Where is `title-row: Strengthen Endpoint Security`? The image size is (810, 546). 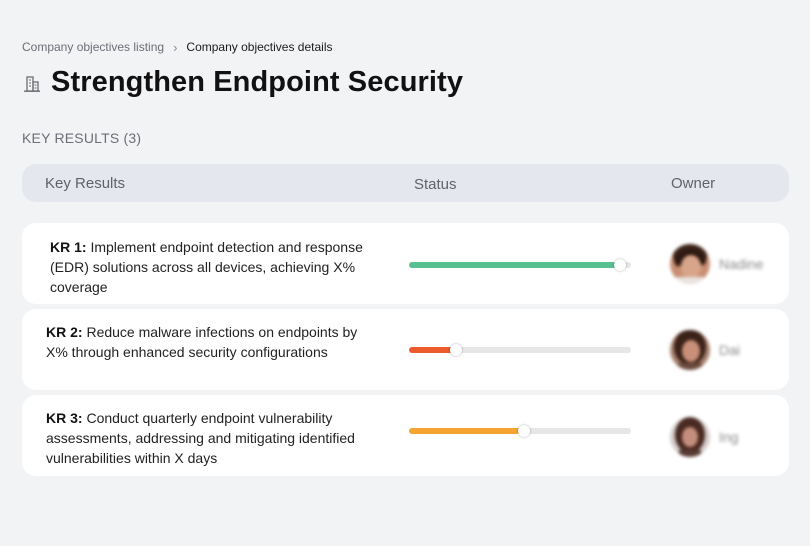 title-row: Strengthen Endpoint Security is located at coordinates (242, 82).